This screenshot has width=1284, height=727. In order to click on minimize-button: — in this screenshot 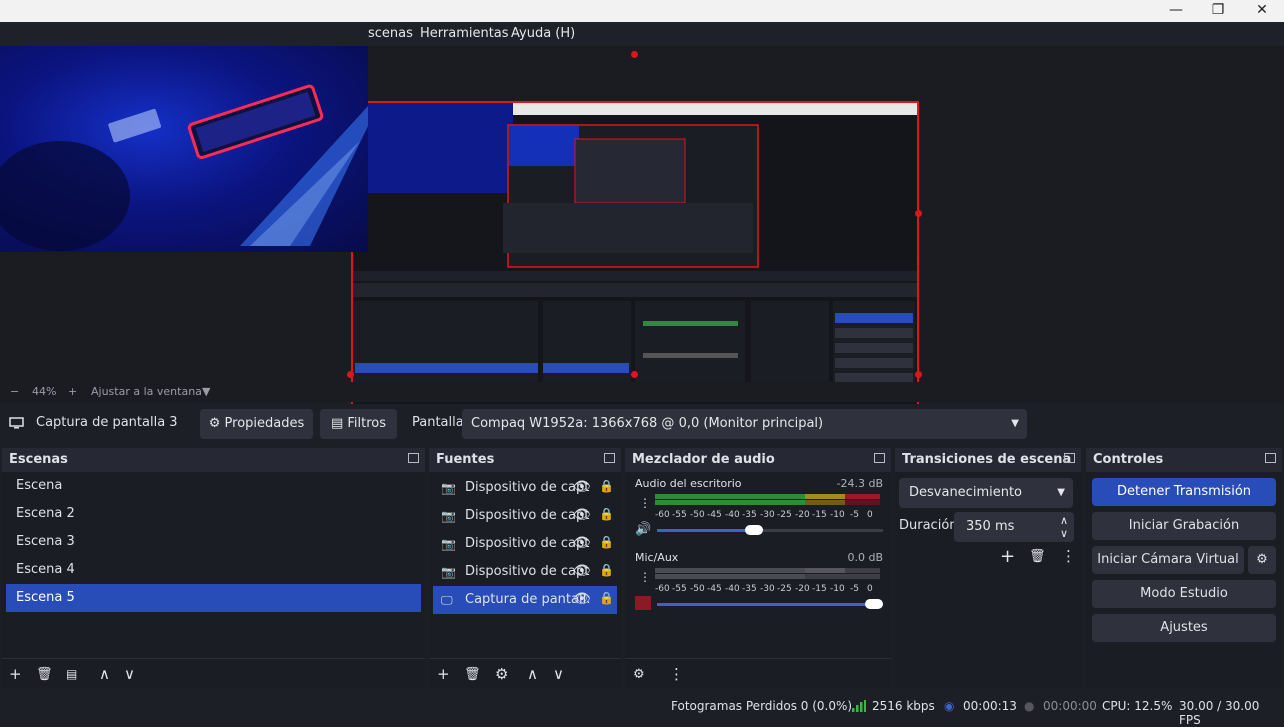, I will do `click(1176, 11)`.